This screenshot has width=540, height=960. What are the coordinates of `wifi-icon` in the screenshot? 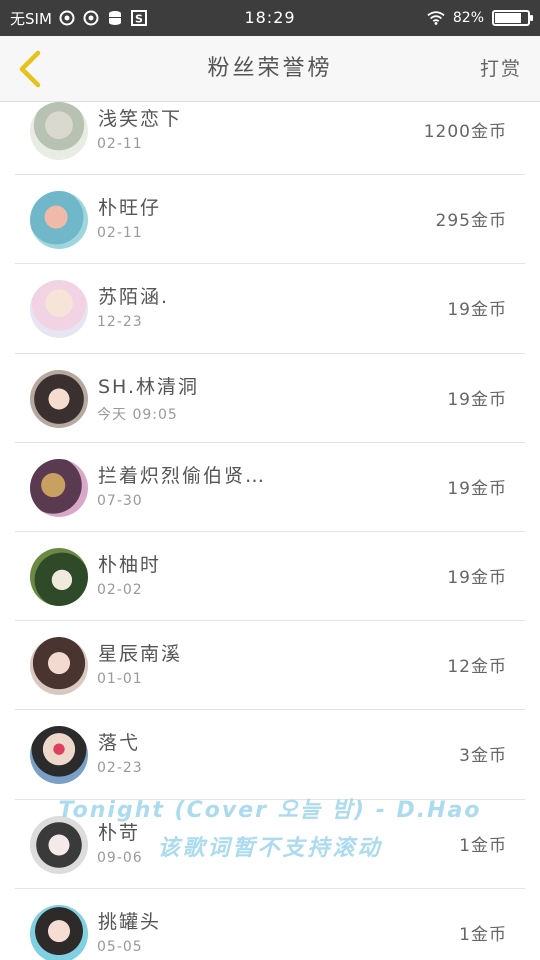 It's located at (436, 18).